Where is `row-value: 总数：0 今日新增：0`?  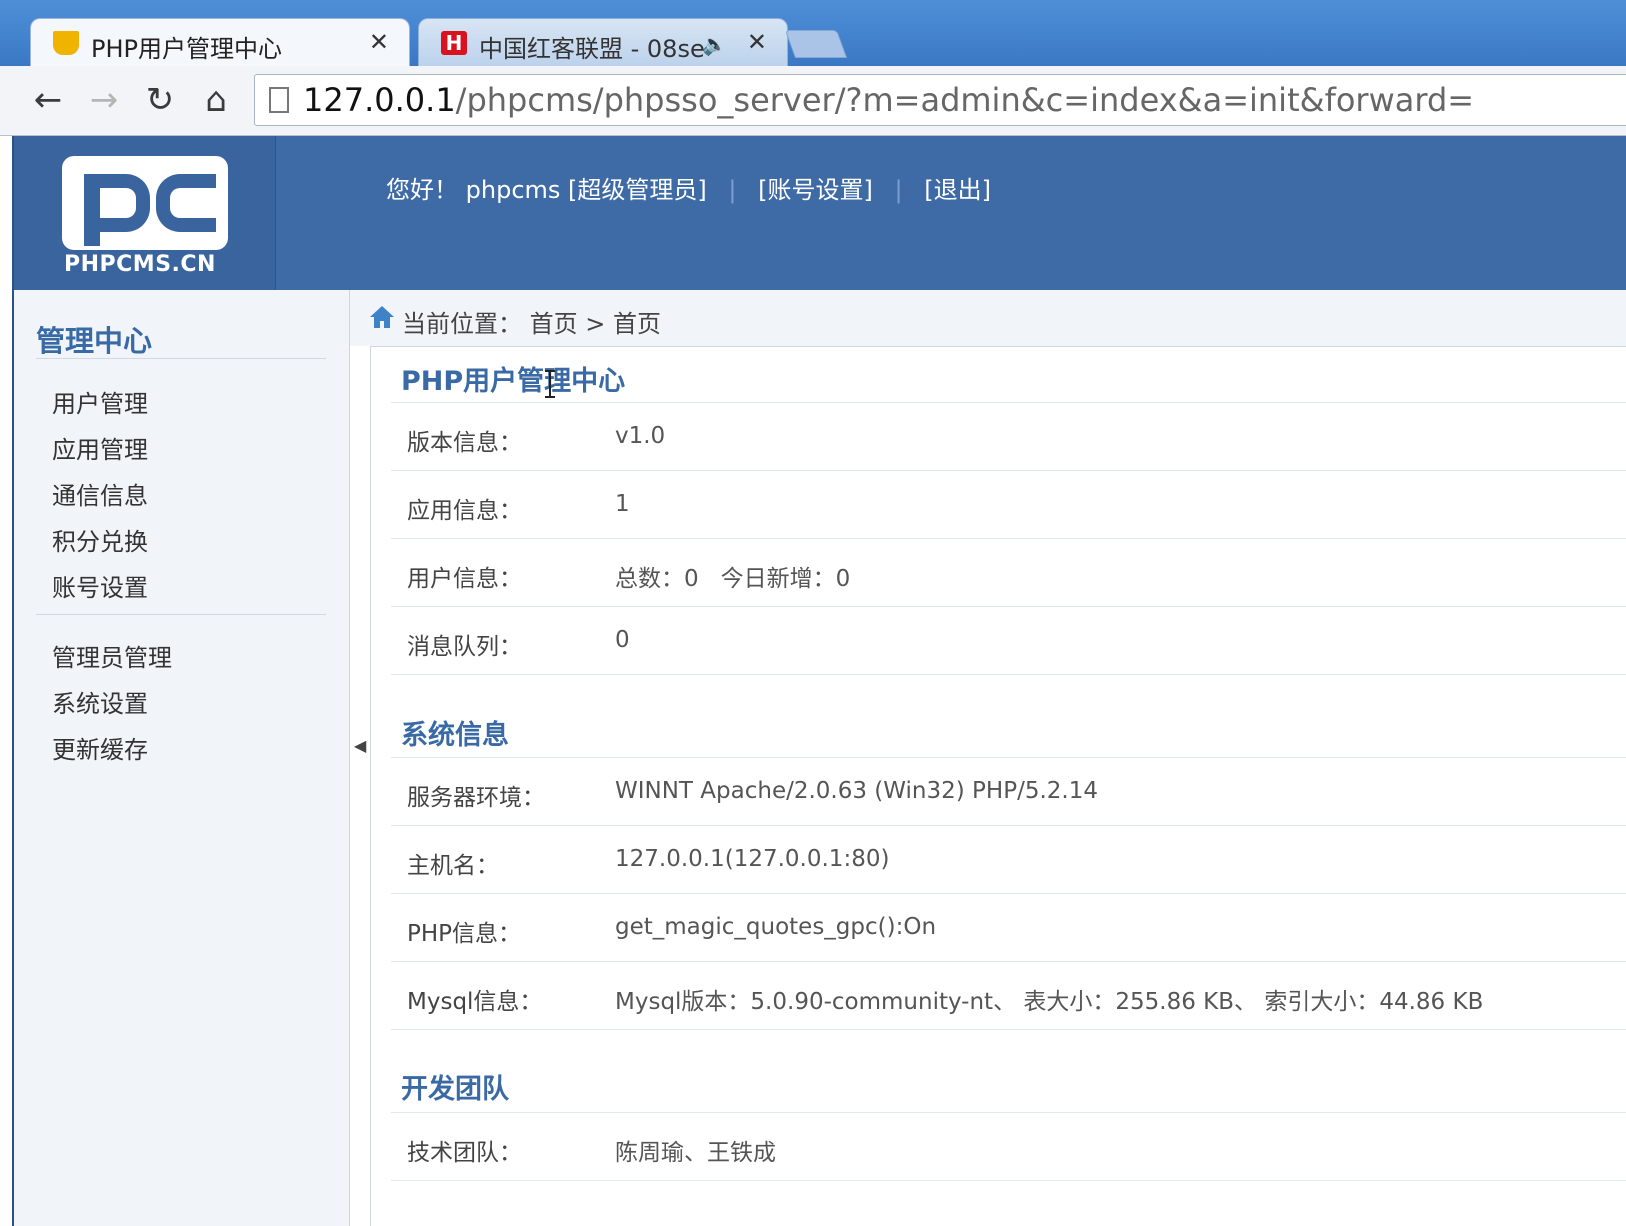 row-value: 总数：0 今日新增：0 is located at coordinates (733, 579).